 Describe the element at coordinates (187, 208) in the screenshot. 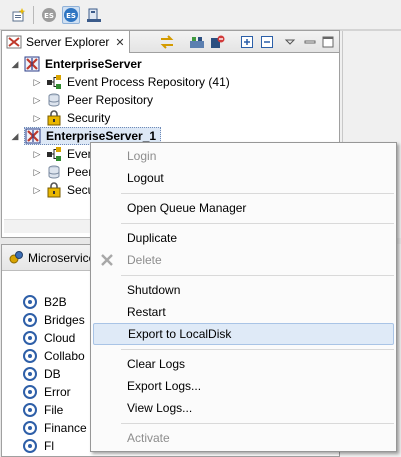

I see `menu-item-label: Open Queue Manager` at that location.